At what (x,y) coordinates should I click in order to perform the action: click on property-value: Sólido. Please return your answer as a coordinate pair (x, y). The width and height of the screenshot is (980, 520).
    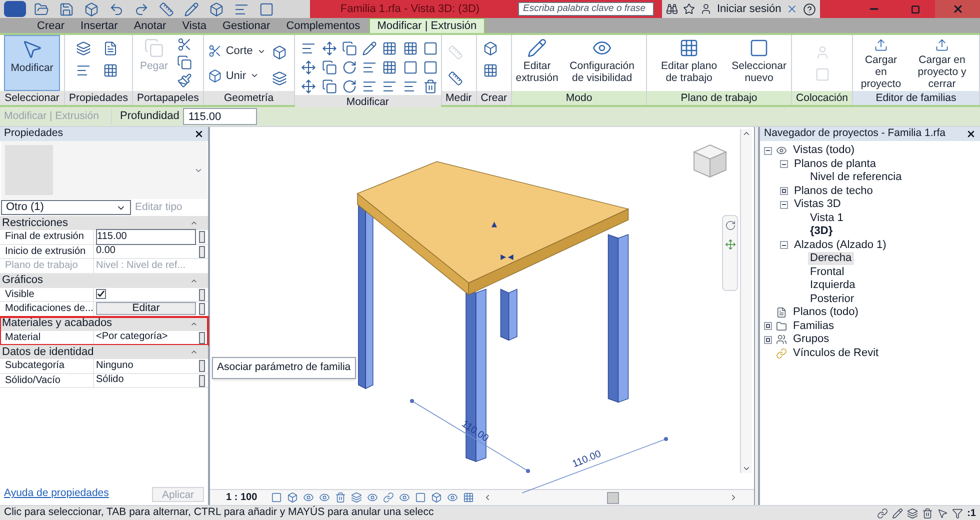
    Looking at the image, I should click on (110, 380).